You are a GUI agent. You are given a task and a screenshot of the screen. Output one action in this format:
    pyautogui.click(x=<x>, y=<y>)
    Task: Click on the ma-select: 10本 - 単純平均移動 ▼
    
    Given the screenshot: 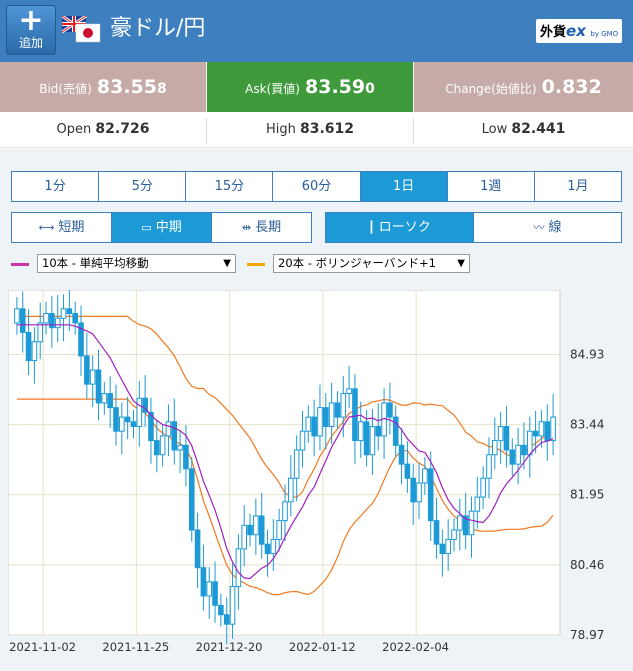 What is the action you would take?
    pyautogui.click(x=136, y=263)
    